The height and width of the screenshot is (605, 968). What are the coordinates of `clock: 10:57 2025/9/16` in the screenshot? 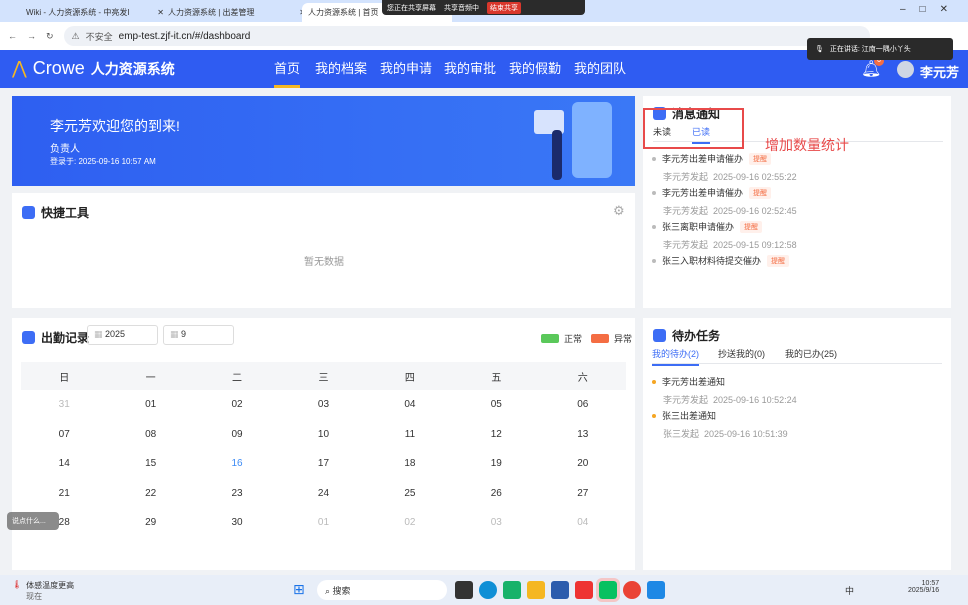 It's located at (923, 587).